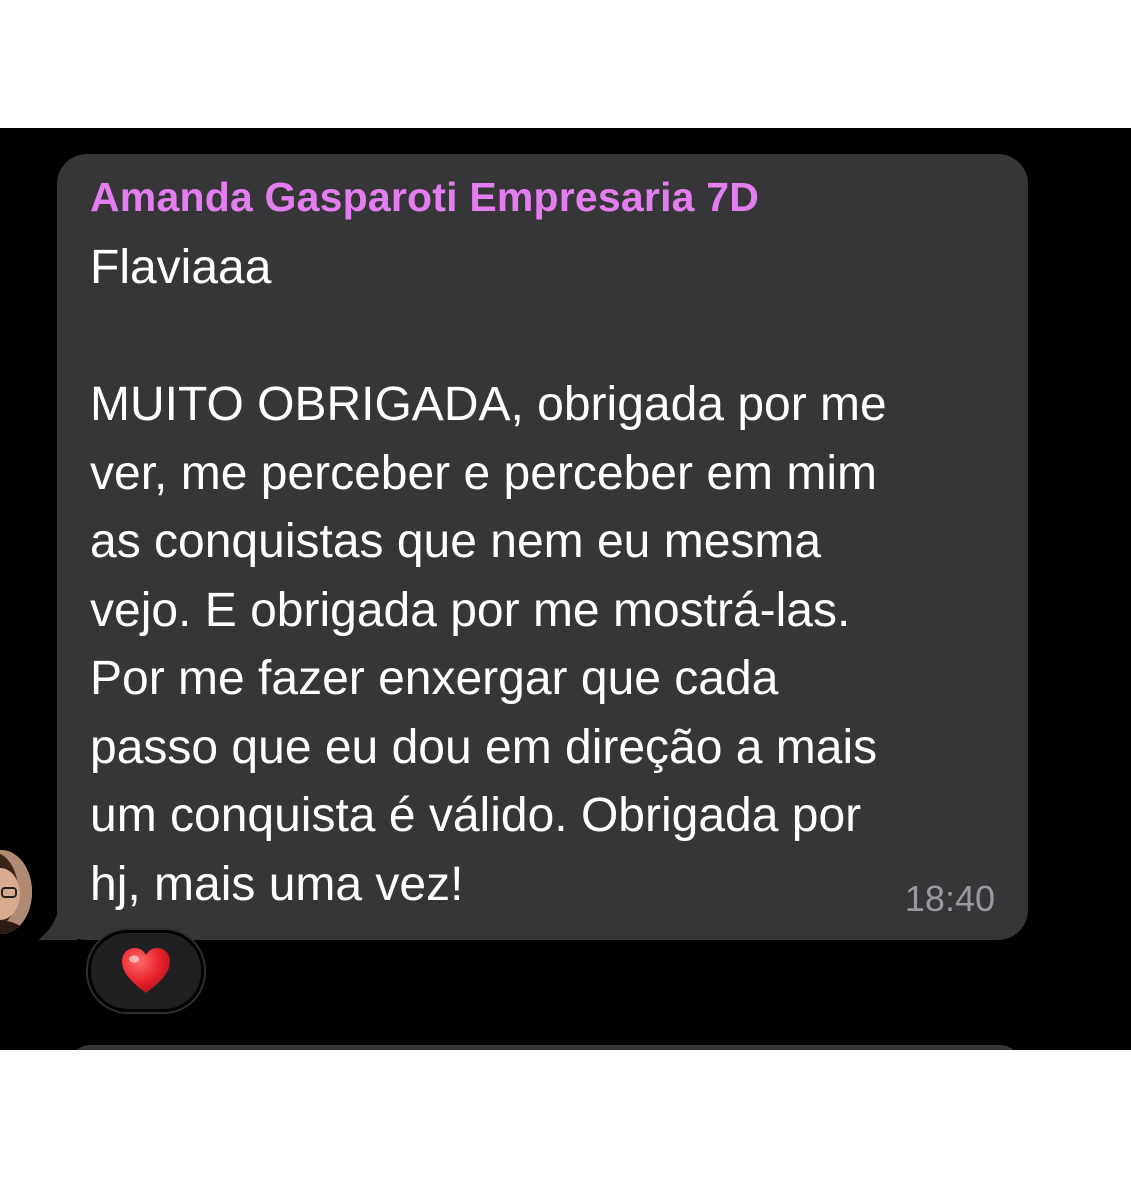 This screenshot has height=1177, width=1131. I want to click on next-message-bubble, so click(545, 1047).